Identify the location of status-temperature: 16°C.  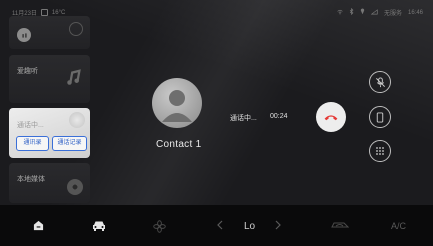
(58, 12).